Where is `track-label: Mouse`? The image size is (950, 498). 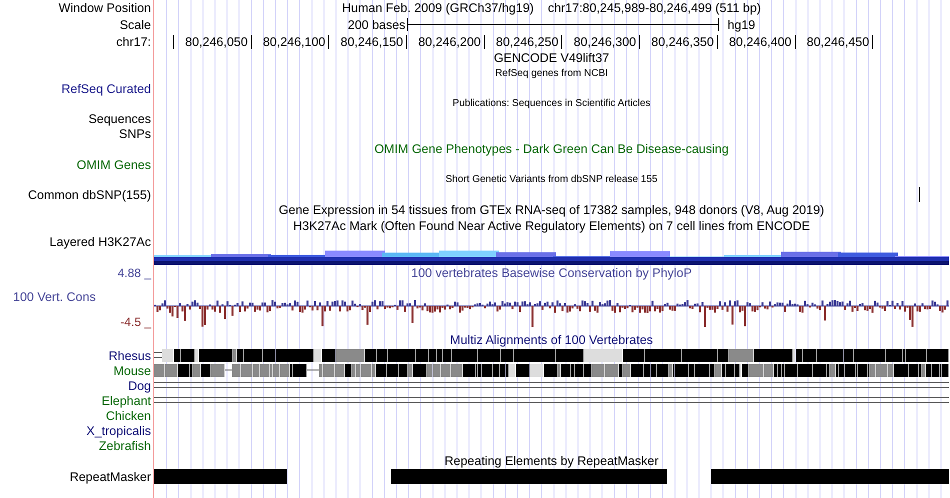
track-label: Mouse is located at coordinates (132, 371).